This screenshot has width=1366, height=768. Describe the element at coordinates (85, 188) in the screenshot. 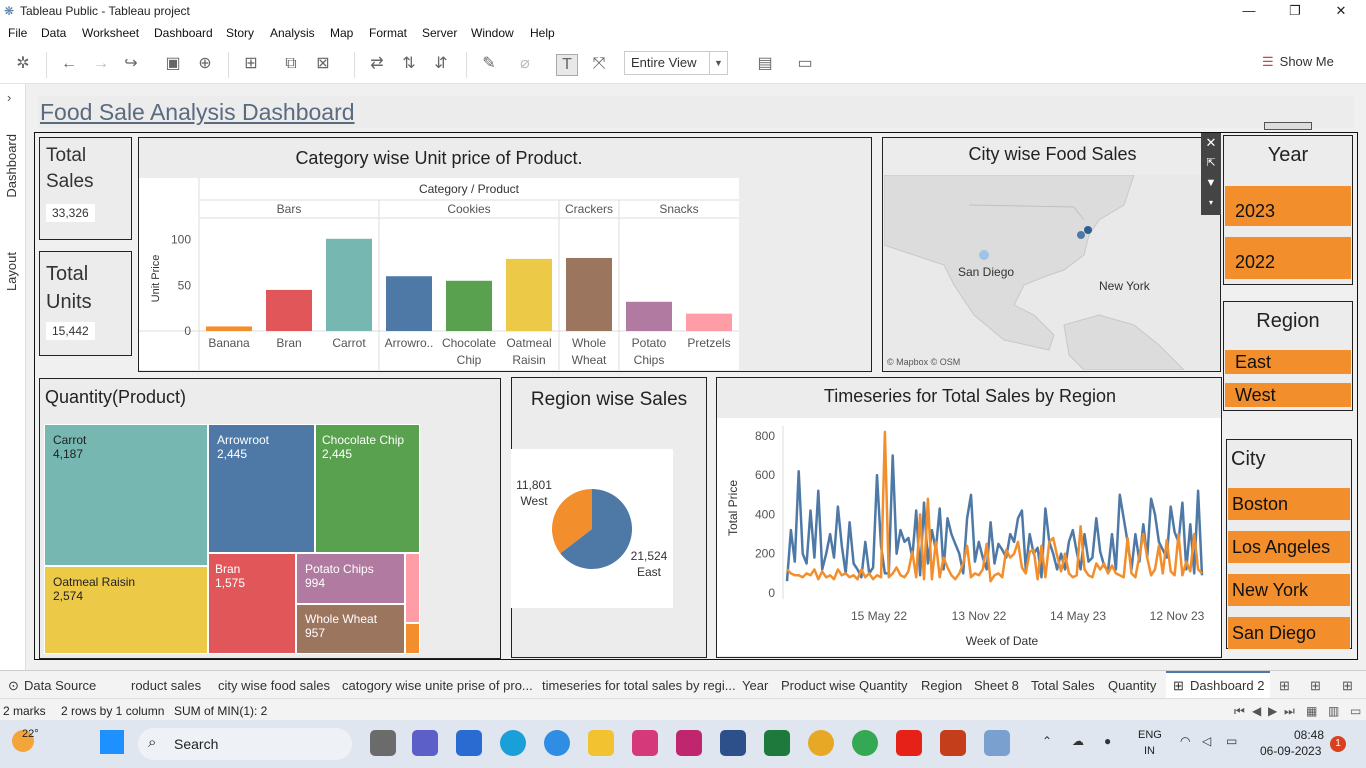

I see `total-sales-card: Total Sales 33,326` at that location.